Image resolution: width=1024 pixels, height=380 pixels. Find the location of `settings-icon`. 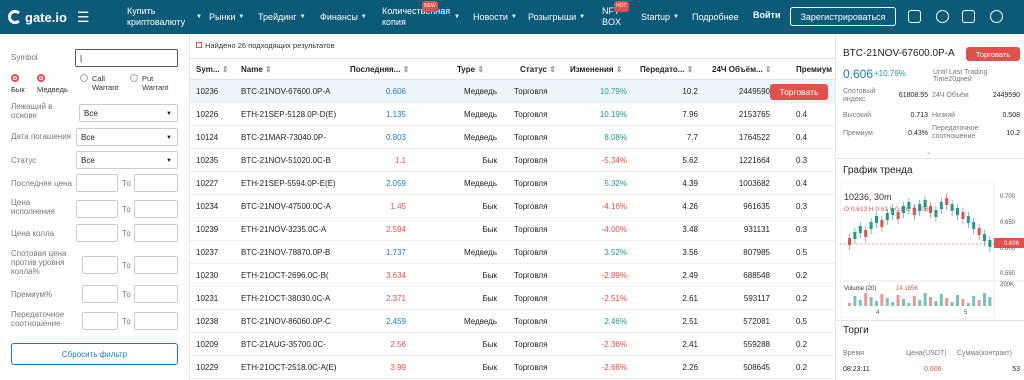

settings-icon is located at coordinates (996, 16).